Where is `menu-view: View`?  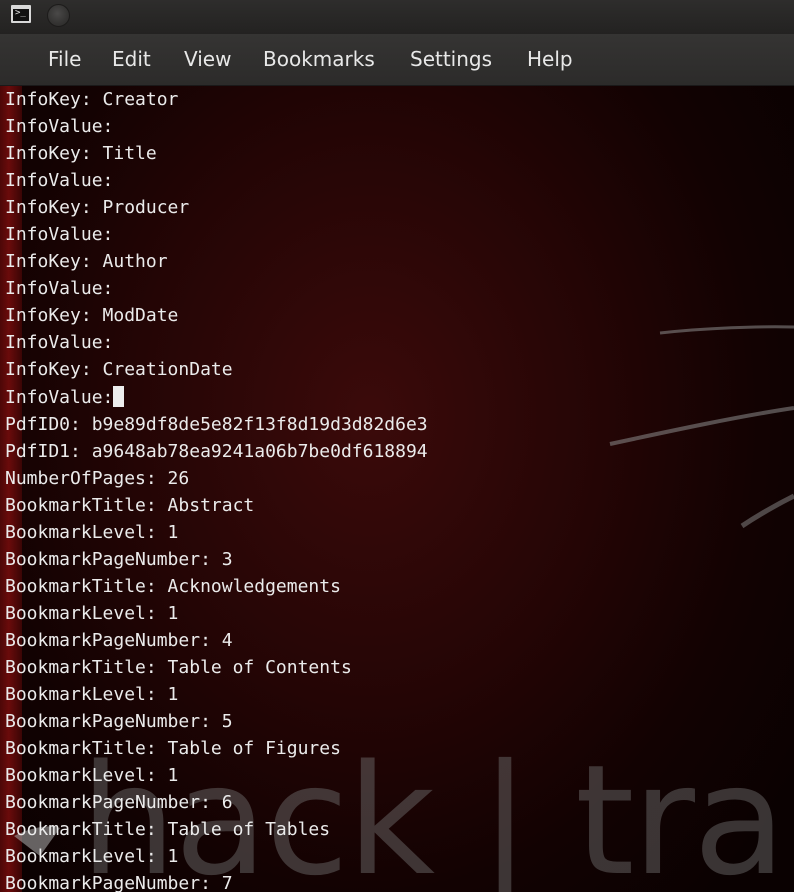
menu-view: View is located at coordinates (207, 59).